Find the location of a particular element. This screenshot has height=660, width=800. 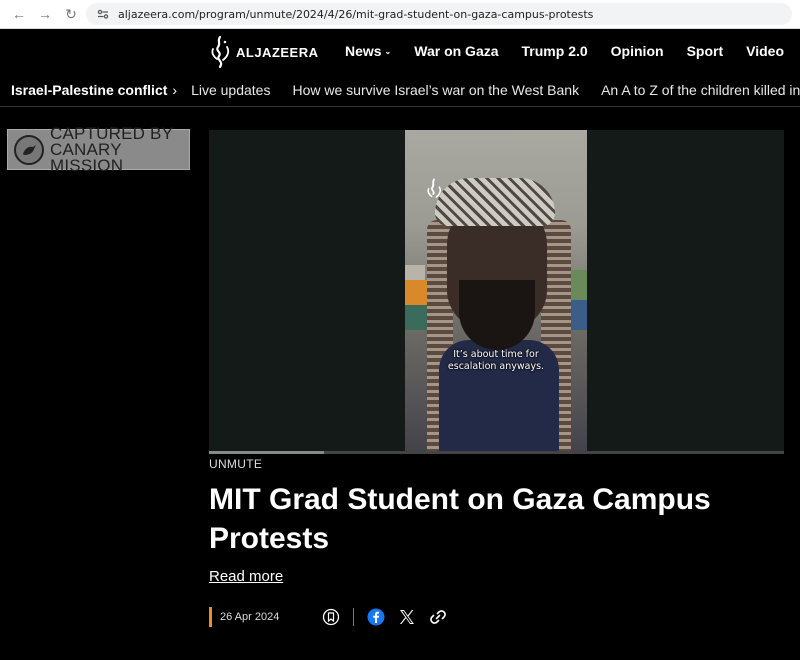

video-frame: It’s about time for escalation anyways. is located at coordinates (496, 292).